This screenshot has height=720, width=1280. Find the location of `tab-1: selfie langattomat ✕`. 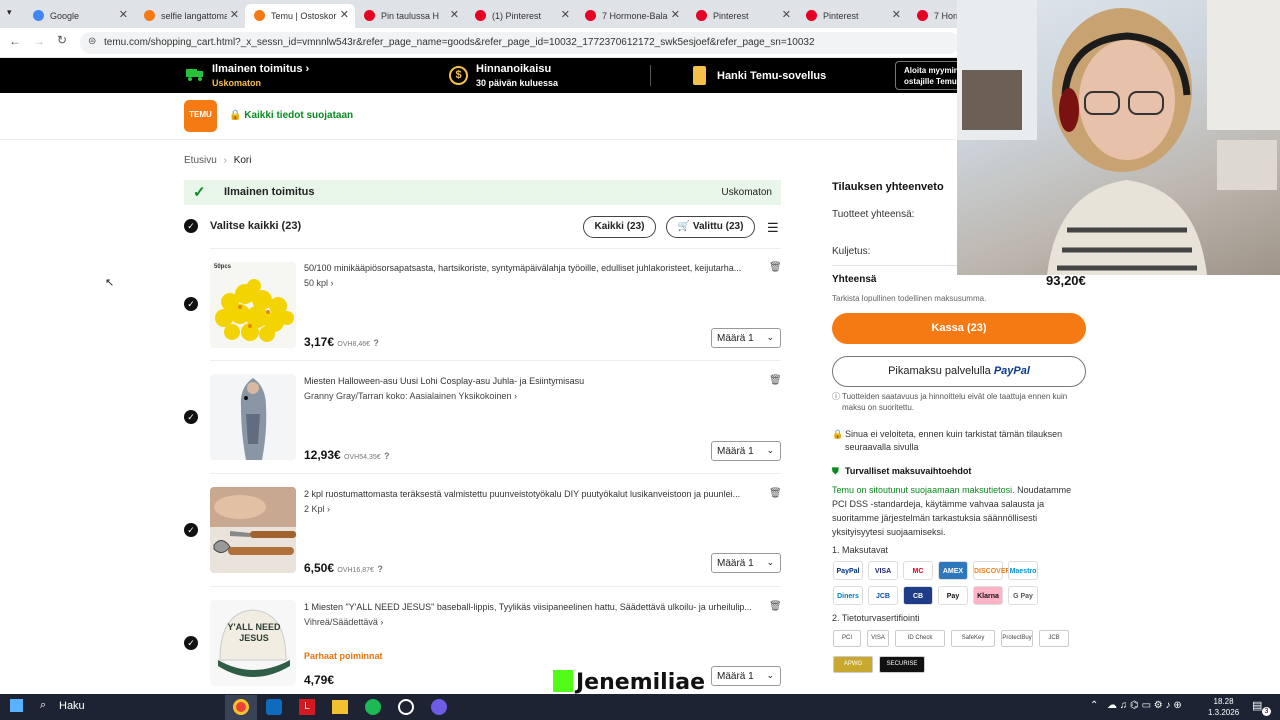

tab-1: selfie langattomat ✕ is located at coordinates (190, 16).